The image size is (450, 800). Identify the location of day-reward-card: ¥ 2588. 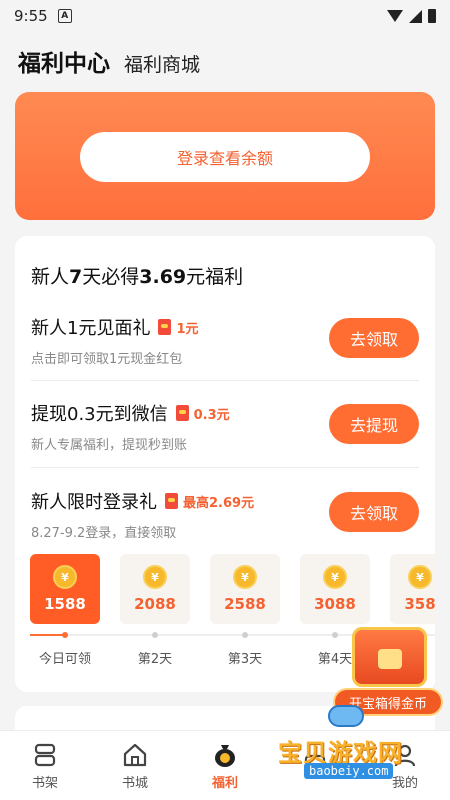
(245, 589).